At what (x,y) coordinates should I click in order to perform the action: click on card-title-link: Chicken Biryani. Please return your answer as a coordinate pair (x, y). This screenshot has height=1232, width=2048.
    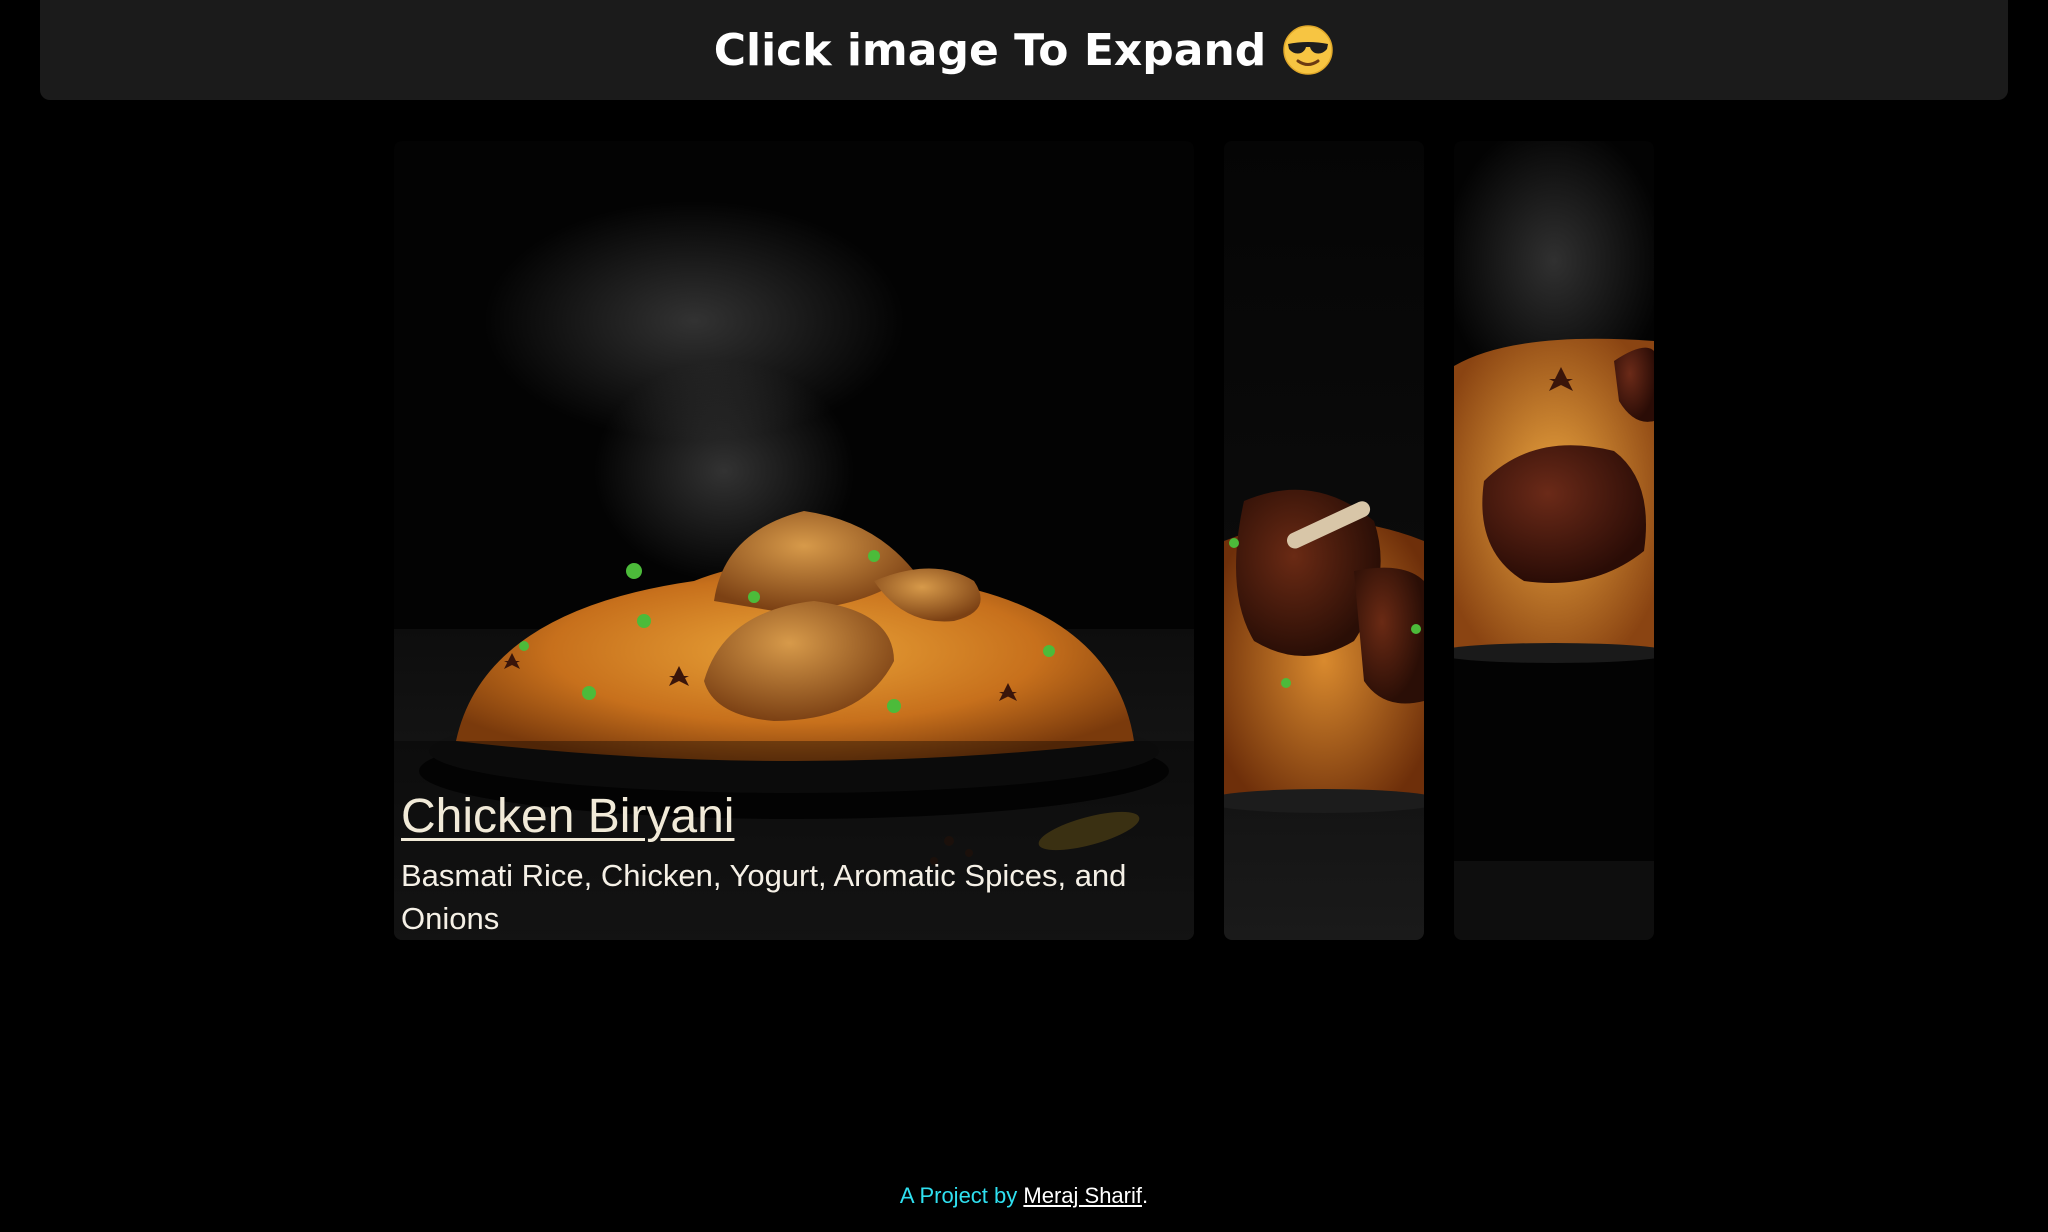
    Looking at the image, I should click on (787, 816).